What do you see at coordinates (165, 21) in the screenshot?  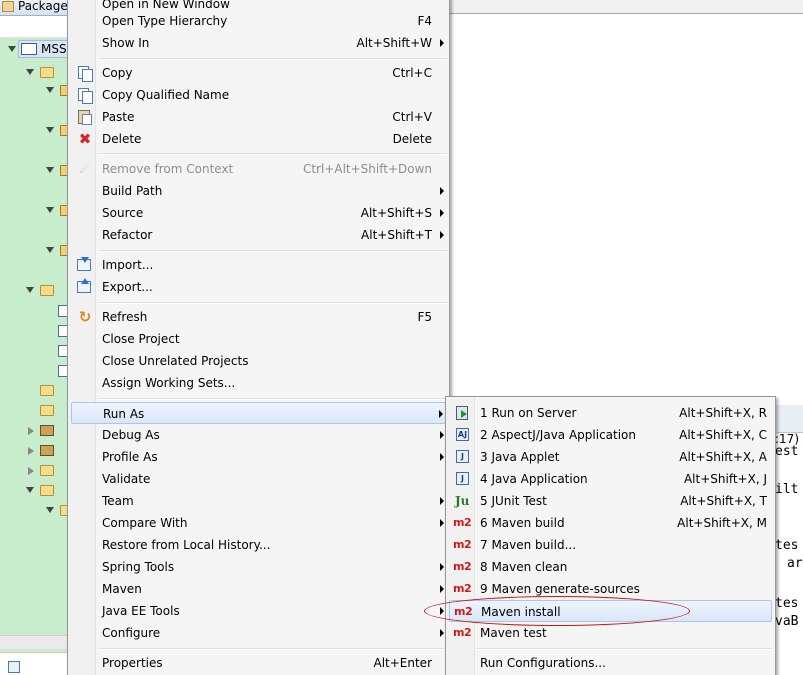 I see `menu-item-label: Open Type Hierarchy` at bounding box center [165, 21].